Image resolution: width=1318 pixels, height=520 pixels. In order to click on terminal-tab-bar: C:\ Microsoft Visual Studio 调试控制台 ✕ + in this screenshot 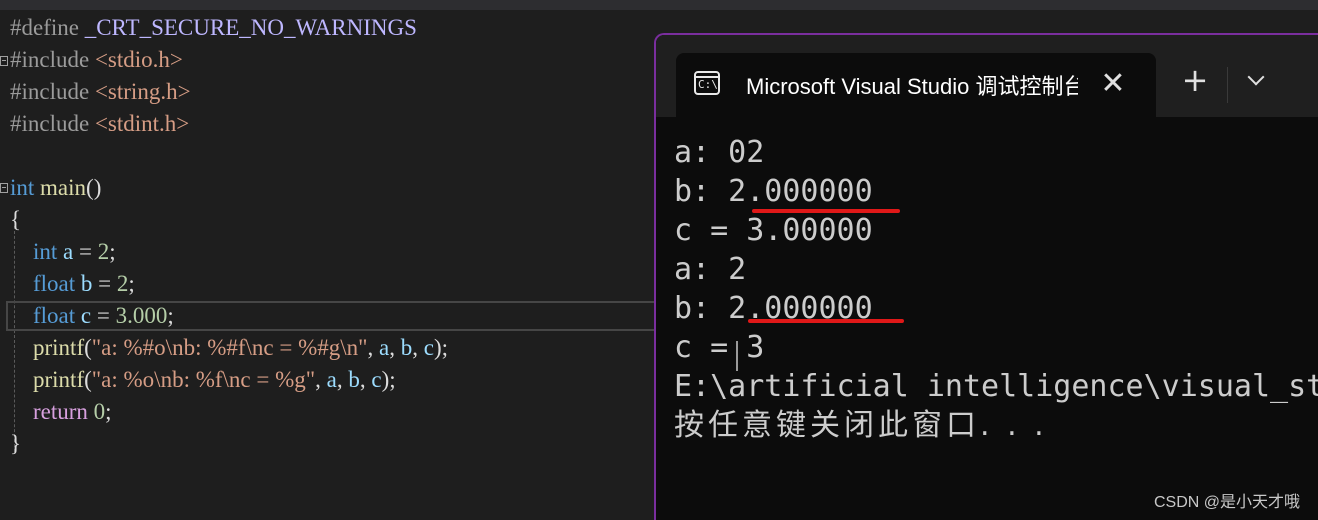, I will do `click(987, 76)`.